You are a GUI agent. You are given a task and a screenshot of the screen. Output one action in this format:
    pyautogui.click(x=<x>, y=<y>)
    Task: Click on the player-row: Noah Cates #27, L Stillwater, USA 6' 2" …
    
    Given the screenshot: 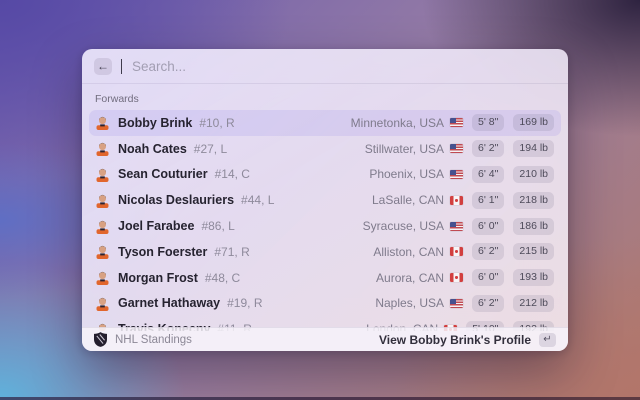 What is the action you would take?
    pyautogui.click(x=325, y=149)
    